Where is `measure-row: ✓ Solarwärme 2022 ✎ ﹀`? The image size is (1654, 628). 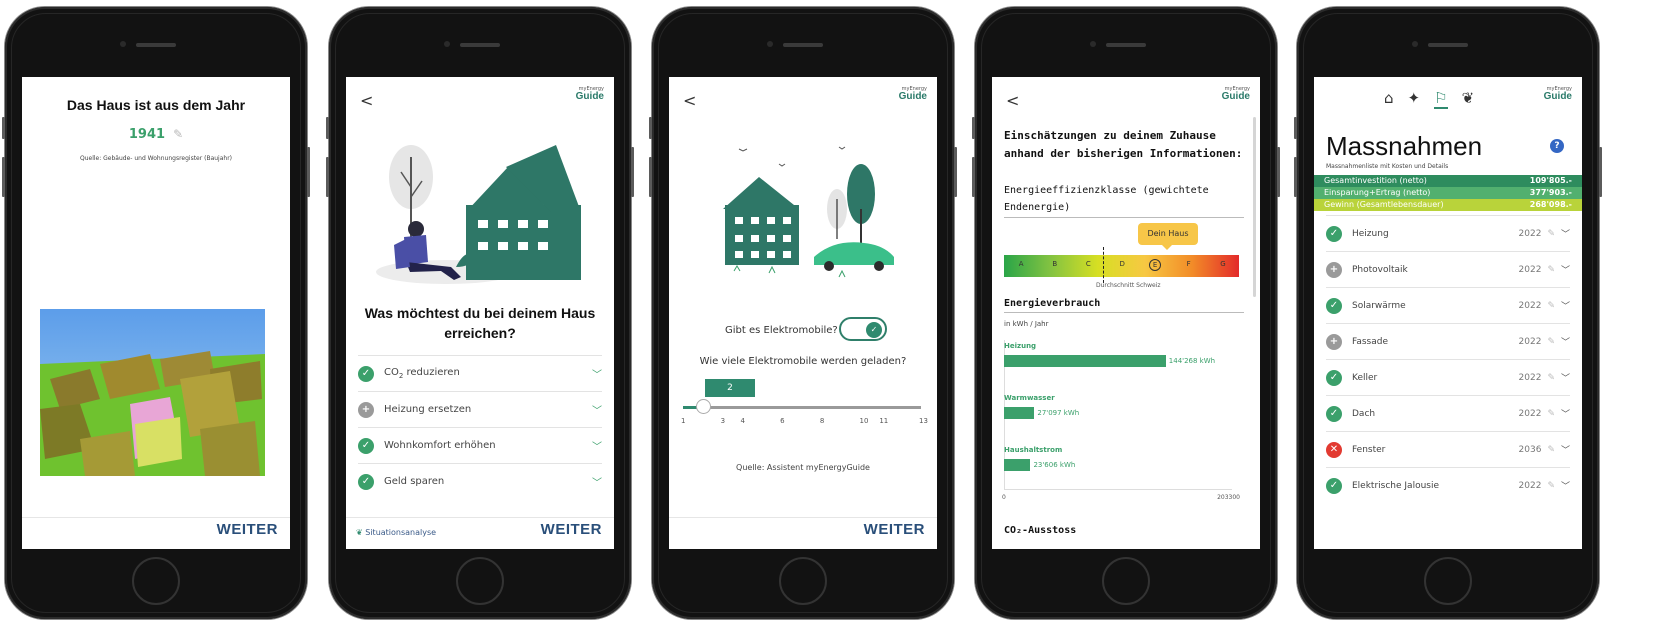 measure-row: ✓ Solarwärme 2022 ✎ ﹀ is located at coordinates (1448, 305).